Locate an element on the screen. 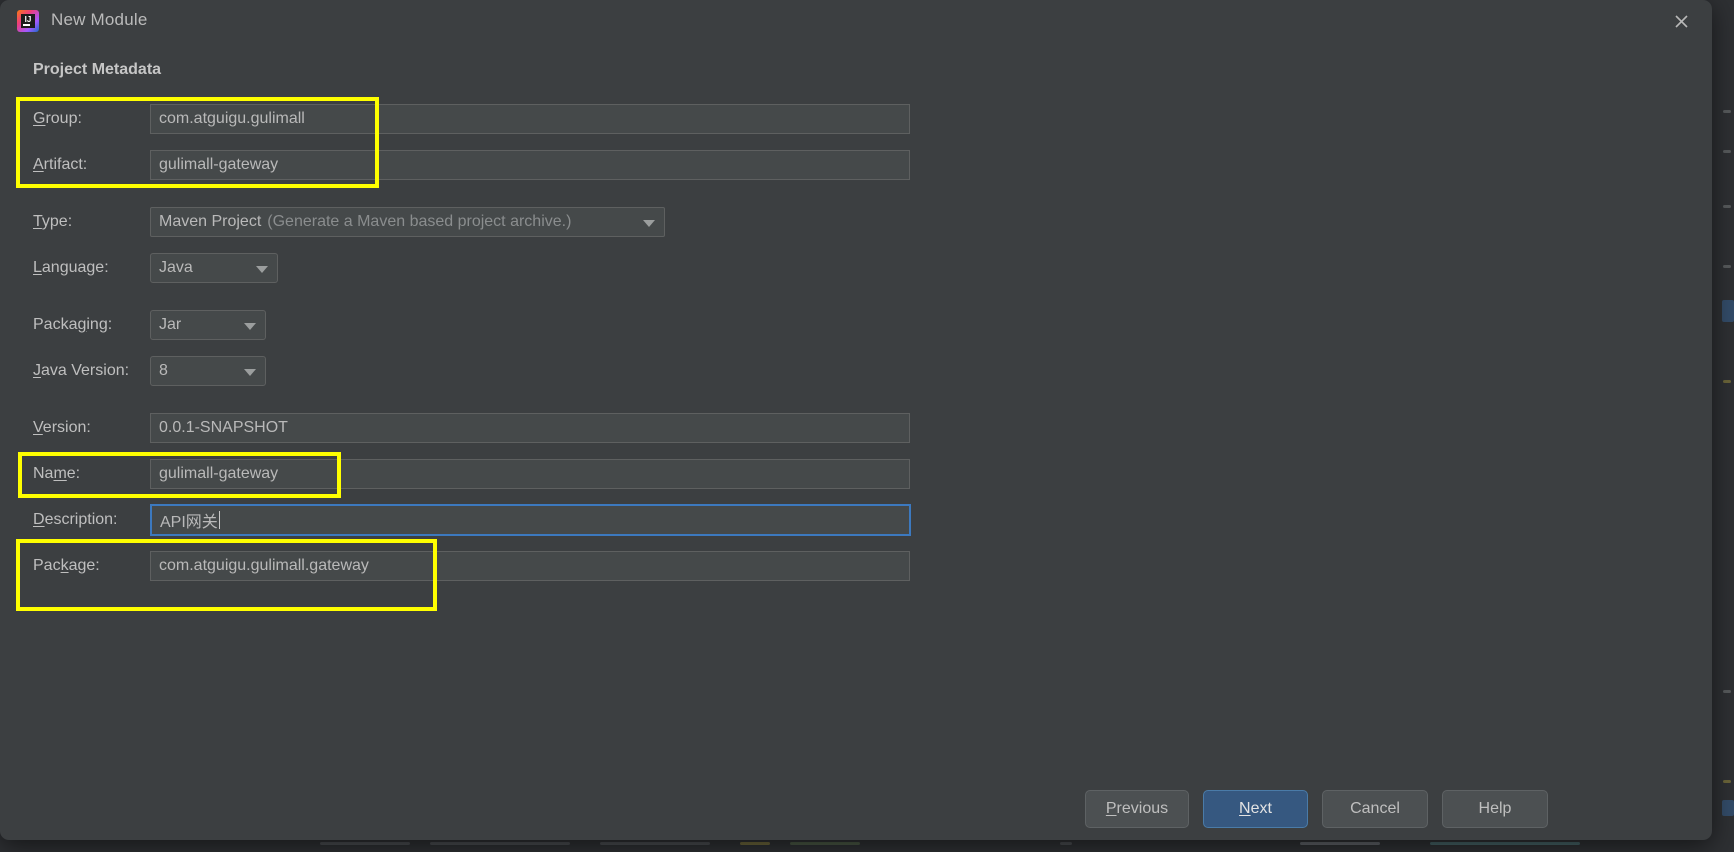  intellij-idea-icon: IJ is located at coordinates (28, 21).